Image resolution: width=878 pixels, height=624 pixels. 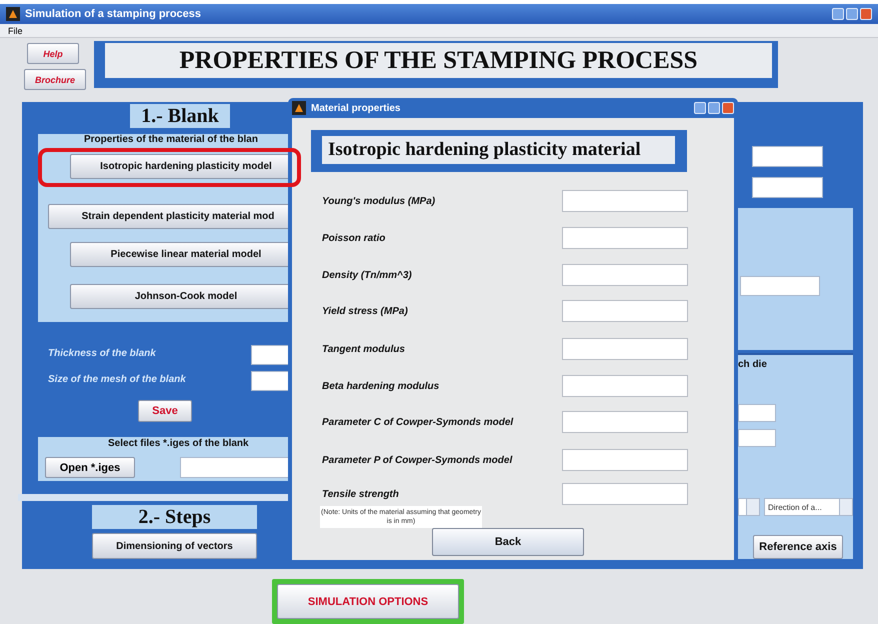 What do you see at coordinates (102, 353) in the screenshot?
I see `field-label: Thickness of the blank` at bounding box center [102, 353].